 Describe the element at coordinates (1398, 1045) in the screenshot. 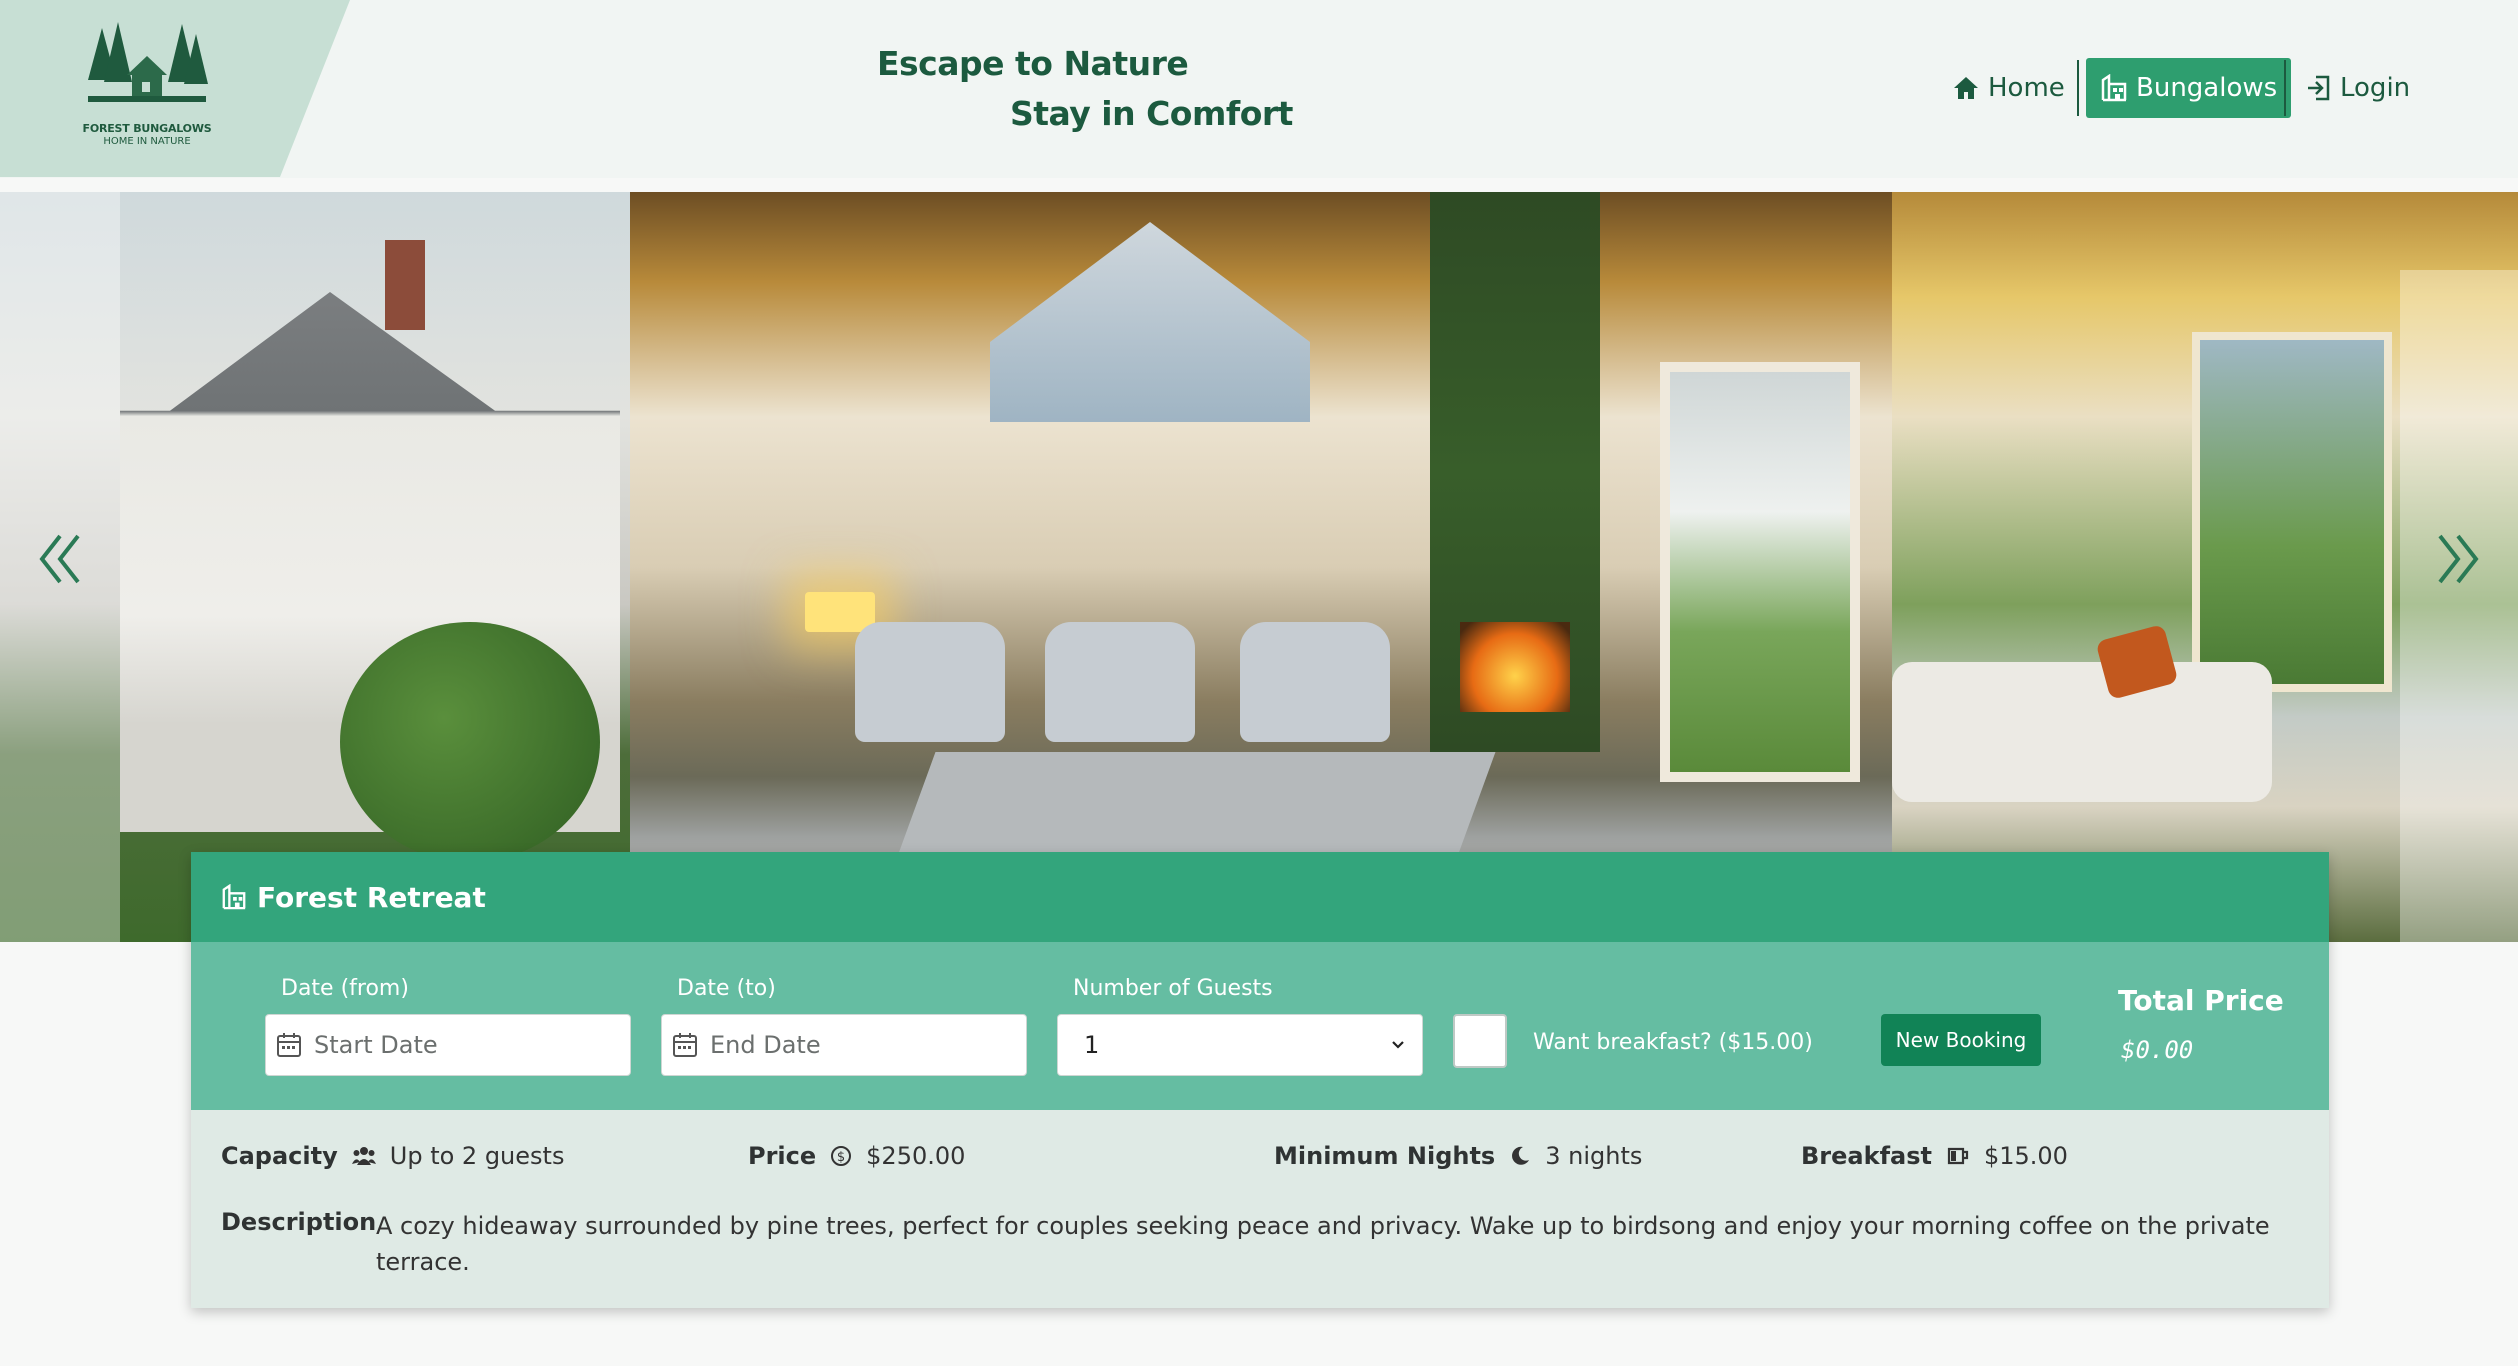

I see `chevron-down-icon` at that location.